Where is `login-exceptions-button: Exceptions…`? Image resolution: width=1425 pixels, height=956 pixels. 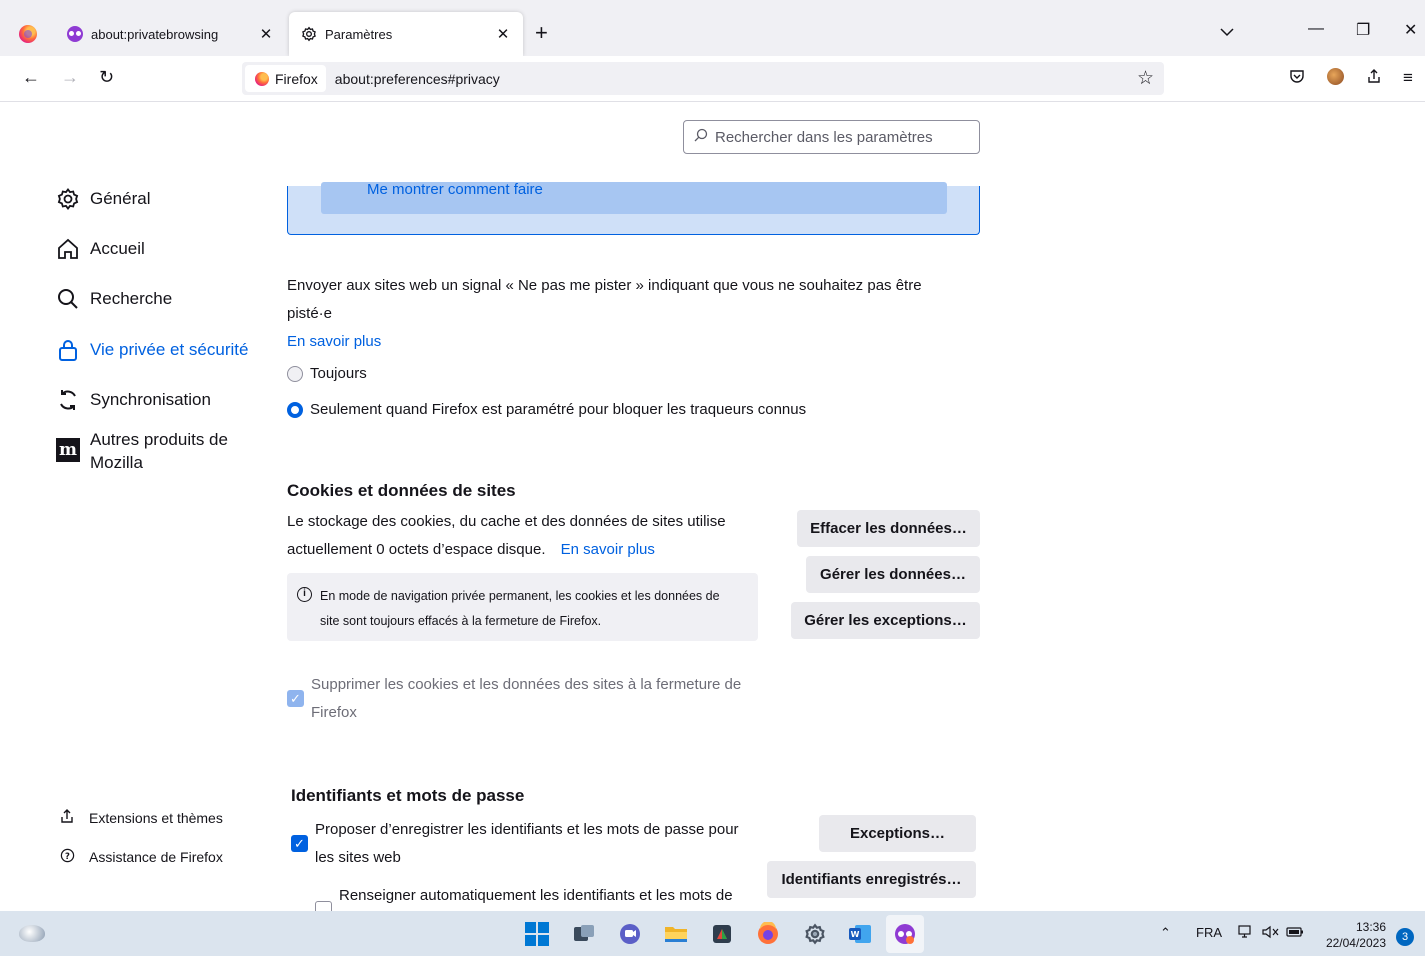 login-exceptions-button: Exceptions… is located at coordinates (897, 833).